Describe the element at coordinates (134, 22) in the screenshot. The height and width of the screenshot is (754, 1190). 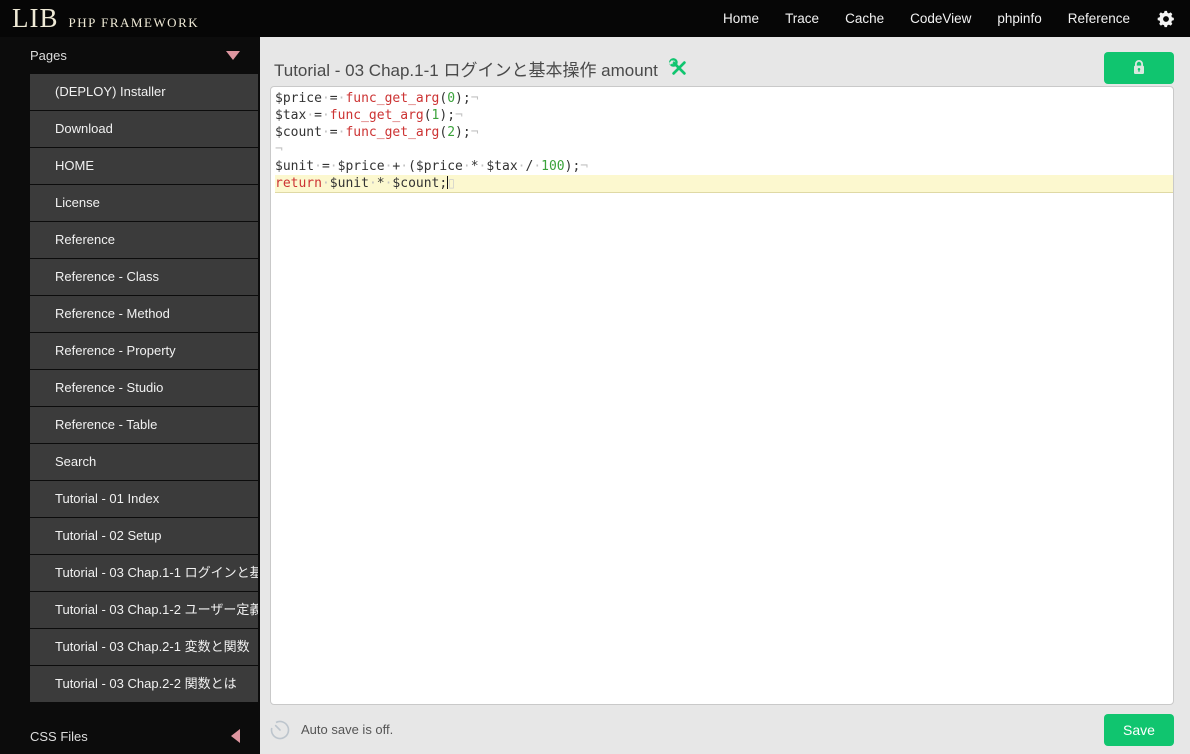
I see `logo-subtitle: PHP FRAMEWORK` at that location.